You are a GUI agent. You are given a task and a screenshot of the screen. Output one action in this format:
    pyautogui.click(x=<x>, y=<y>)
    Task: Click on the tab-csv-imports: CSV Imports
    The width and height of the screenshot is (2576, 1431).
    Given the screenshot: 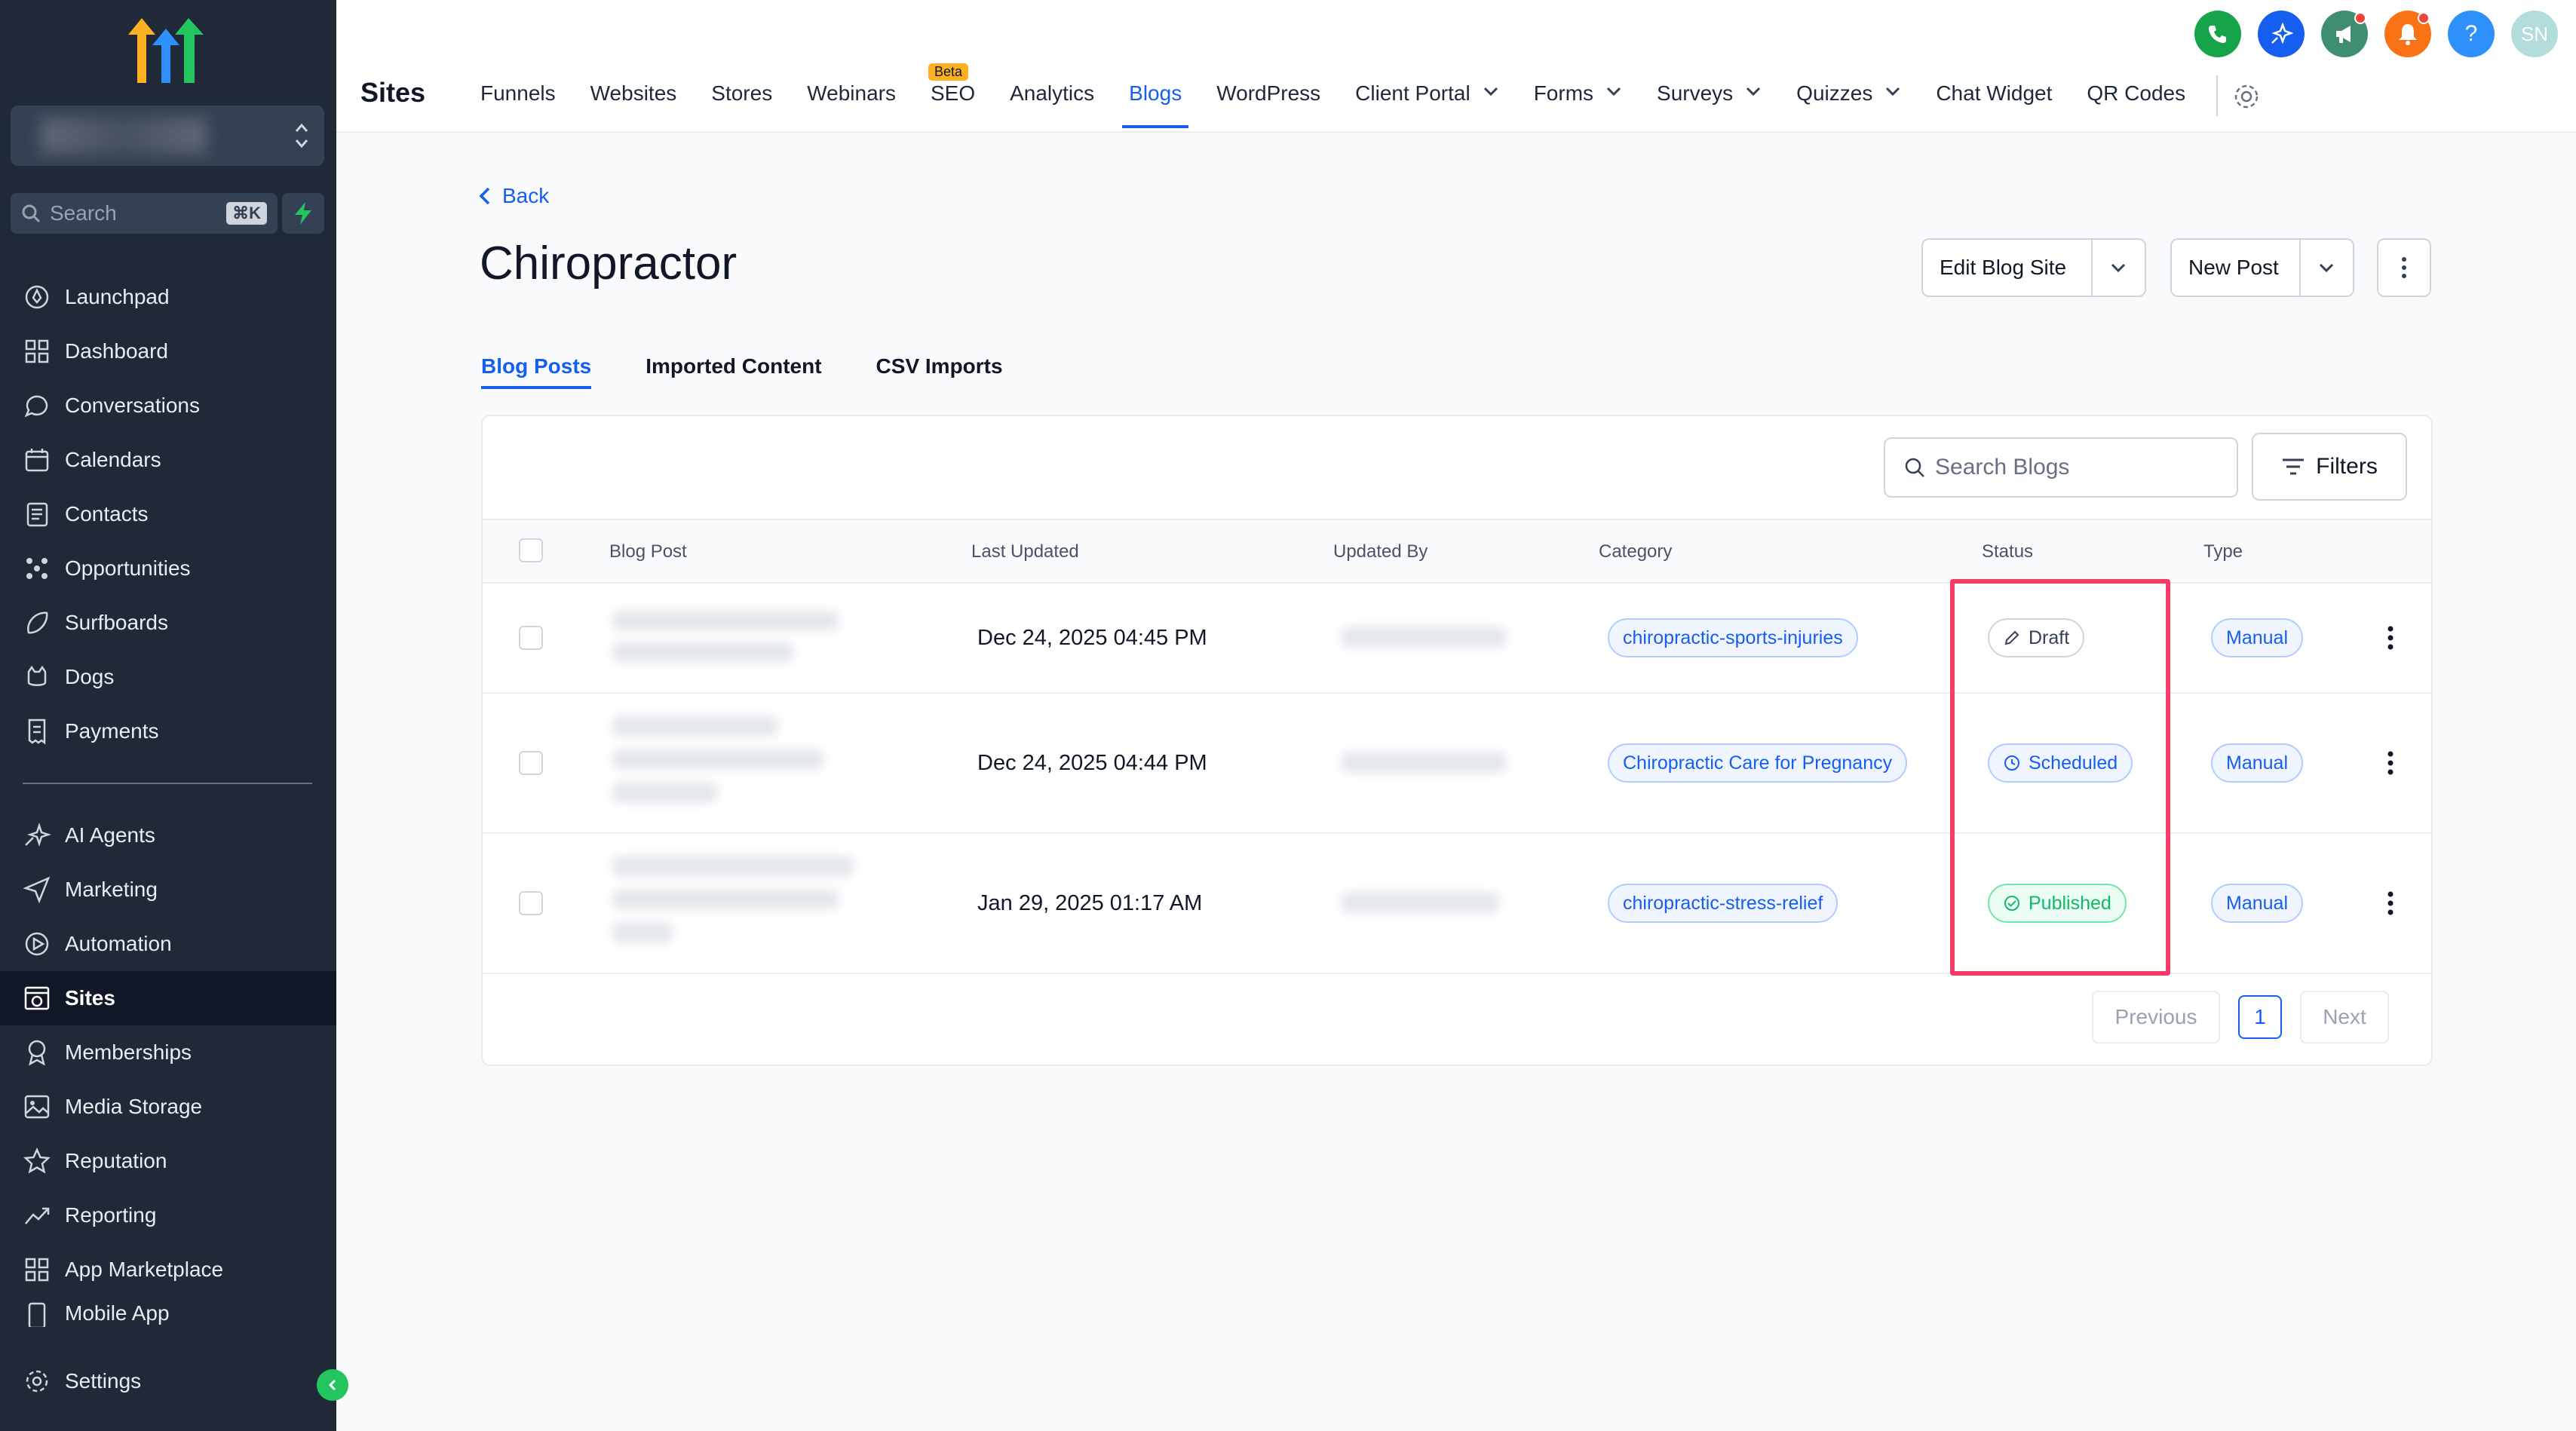 What is the action you would take?
    pyautogui.click(x=939, y=372)
    